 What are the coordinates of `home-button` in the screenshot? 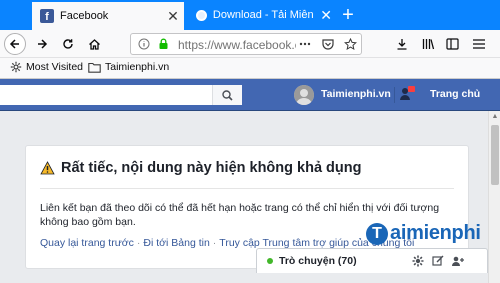 It's located at (94, 44).